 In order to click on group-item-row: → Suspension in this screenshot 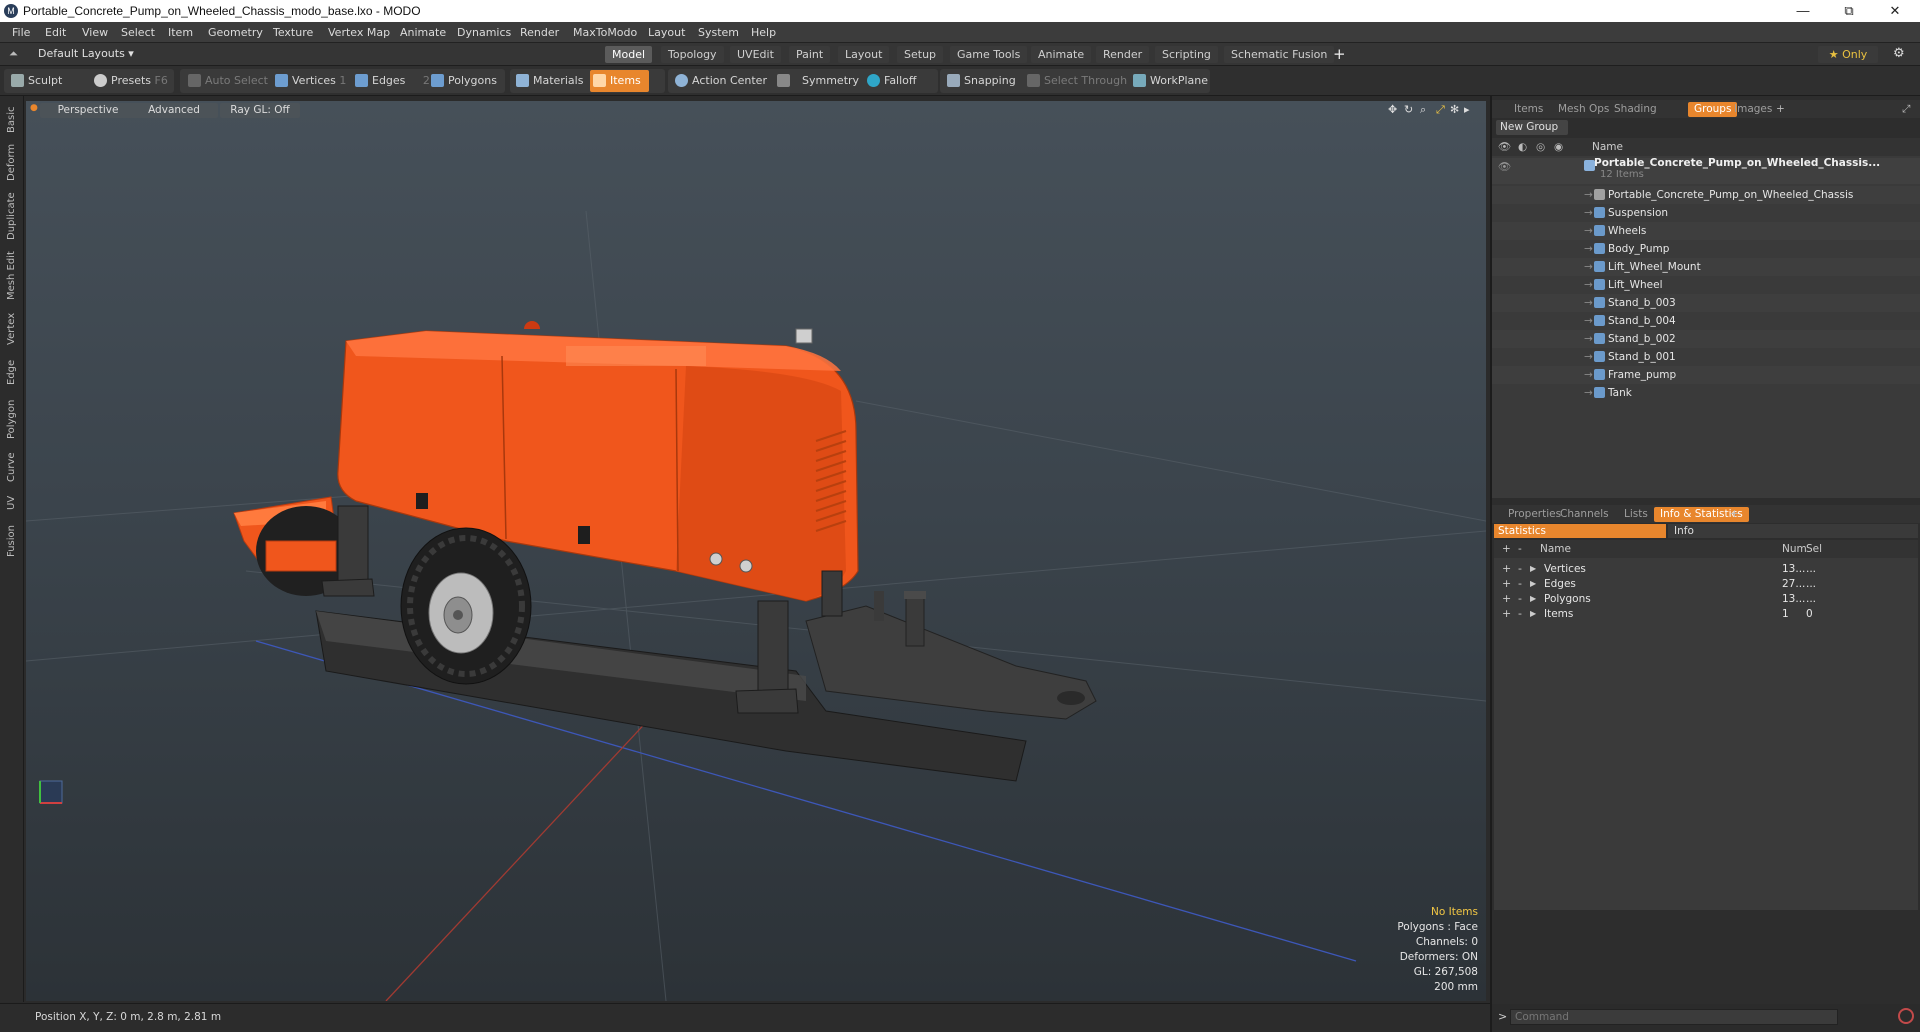, I will do `click(1706, 213)`.